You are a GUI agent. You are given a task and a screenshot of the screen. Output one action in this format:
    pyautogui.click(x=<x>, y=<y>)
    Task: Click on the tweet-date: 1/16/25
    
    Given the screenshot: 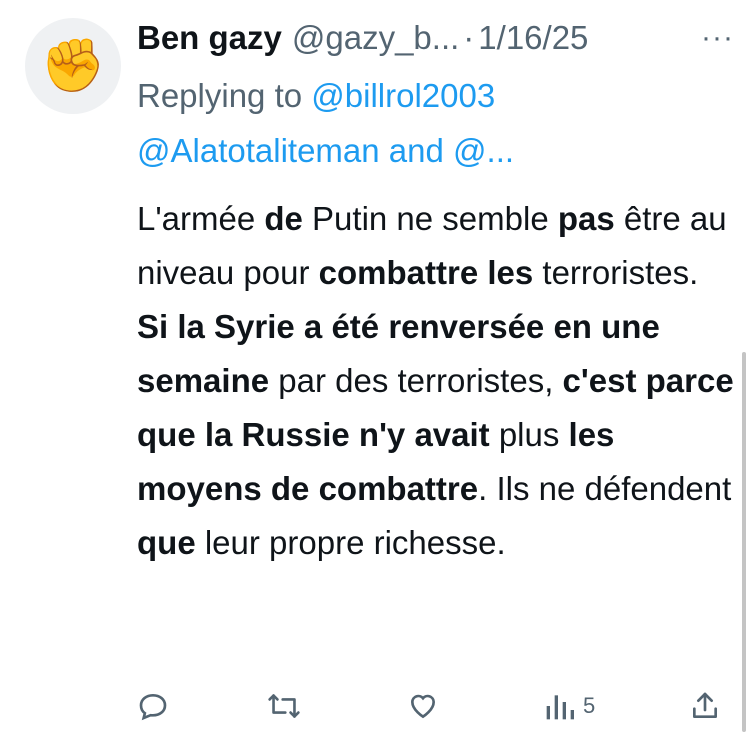 What is the action you would take?
    pyautogui.click(x=533, y=38)
    